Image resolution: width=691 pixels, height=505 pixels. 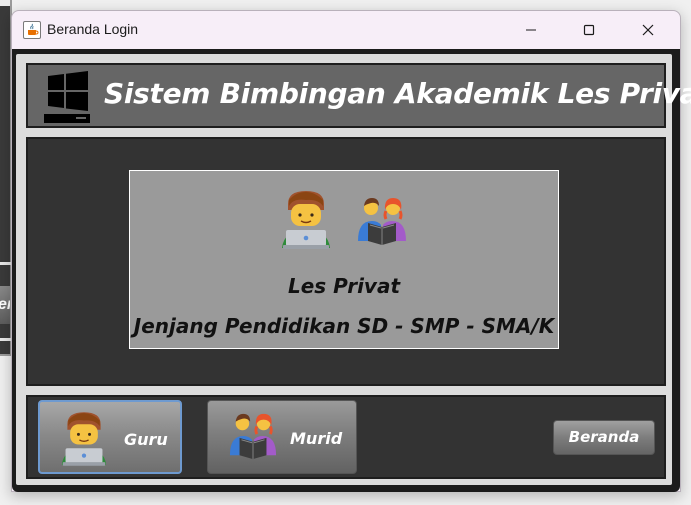 I want to click on background-button-fragment: er, so click(x=5, y=305).